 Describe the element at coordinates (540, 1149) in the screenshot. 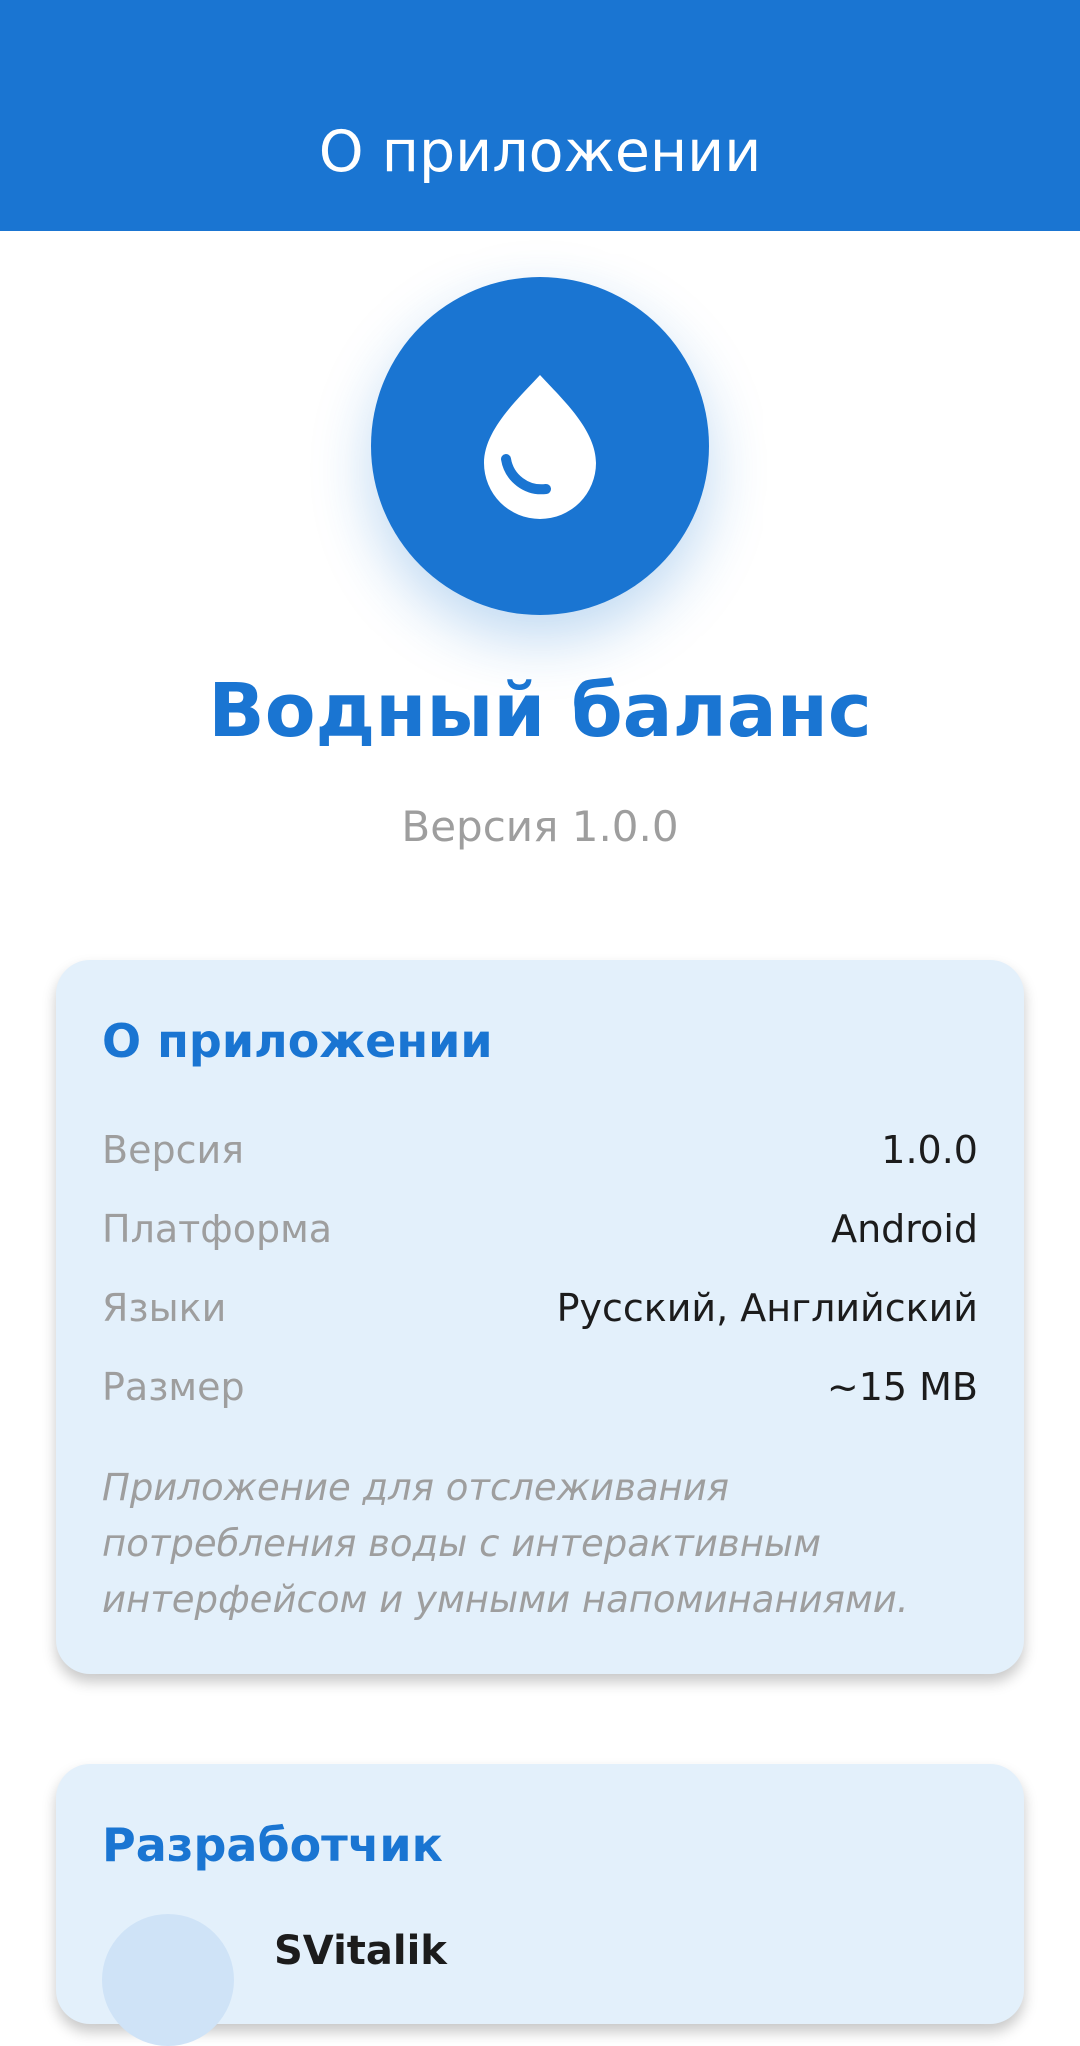

I see `info-row-version: Версия 1.0.0` at that location.